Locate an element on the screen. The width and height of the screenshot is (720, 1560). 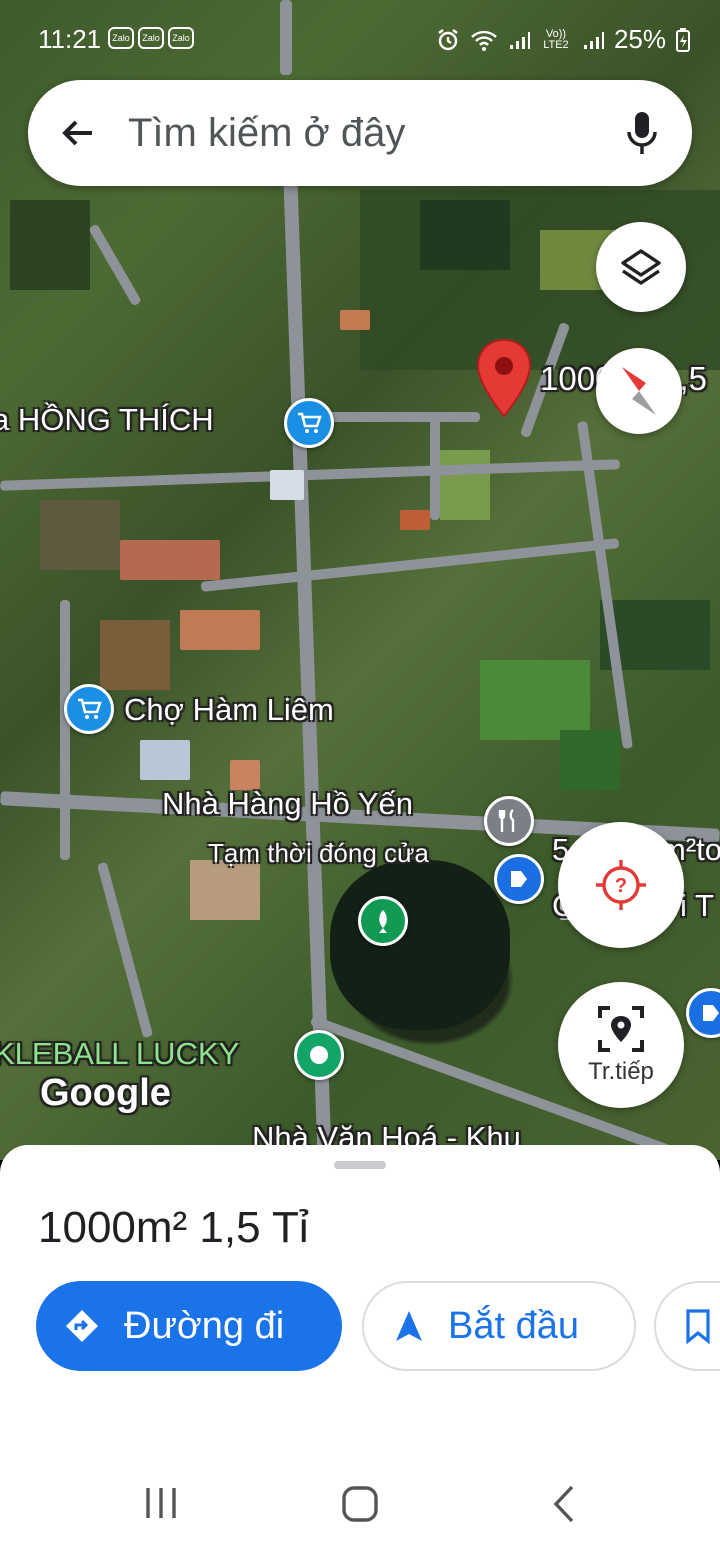
map-label-restaurant-status: Tạm thời đóng cửa is located at coordinates (318, 853).